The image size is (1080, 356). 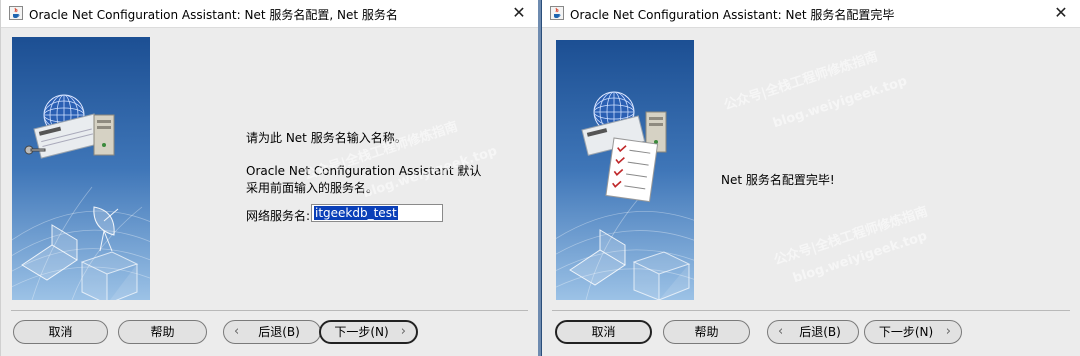 I want to click on net-service-name-input: itgeekdb_test, so click(x=377, y=213).